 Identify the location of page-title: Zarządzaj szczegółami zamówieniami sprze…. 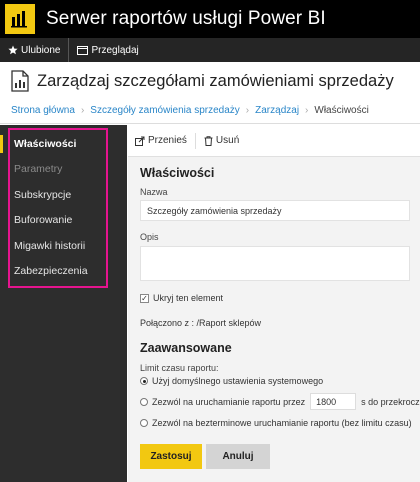
(215, 80).